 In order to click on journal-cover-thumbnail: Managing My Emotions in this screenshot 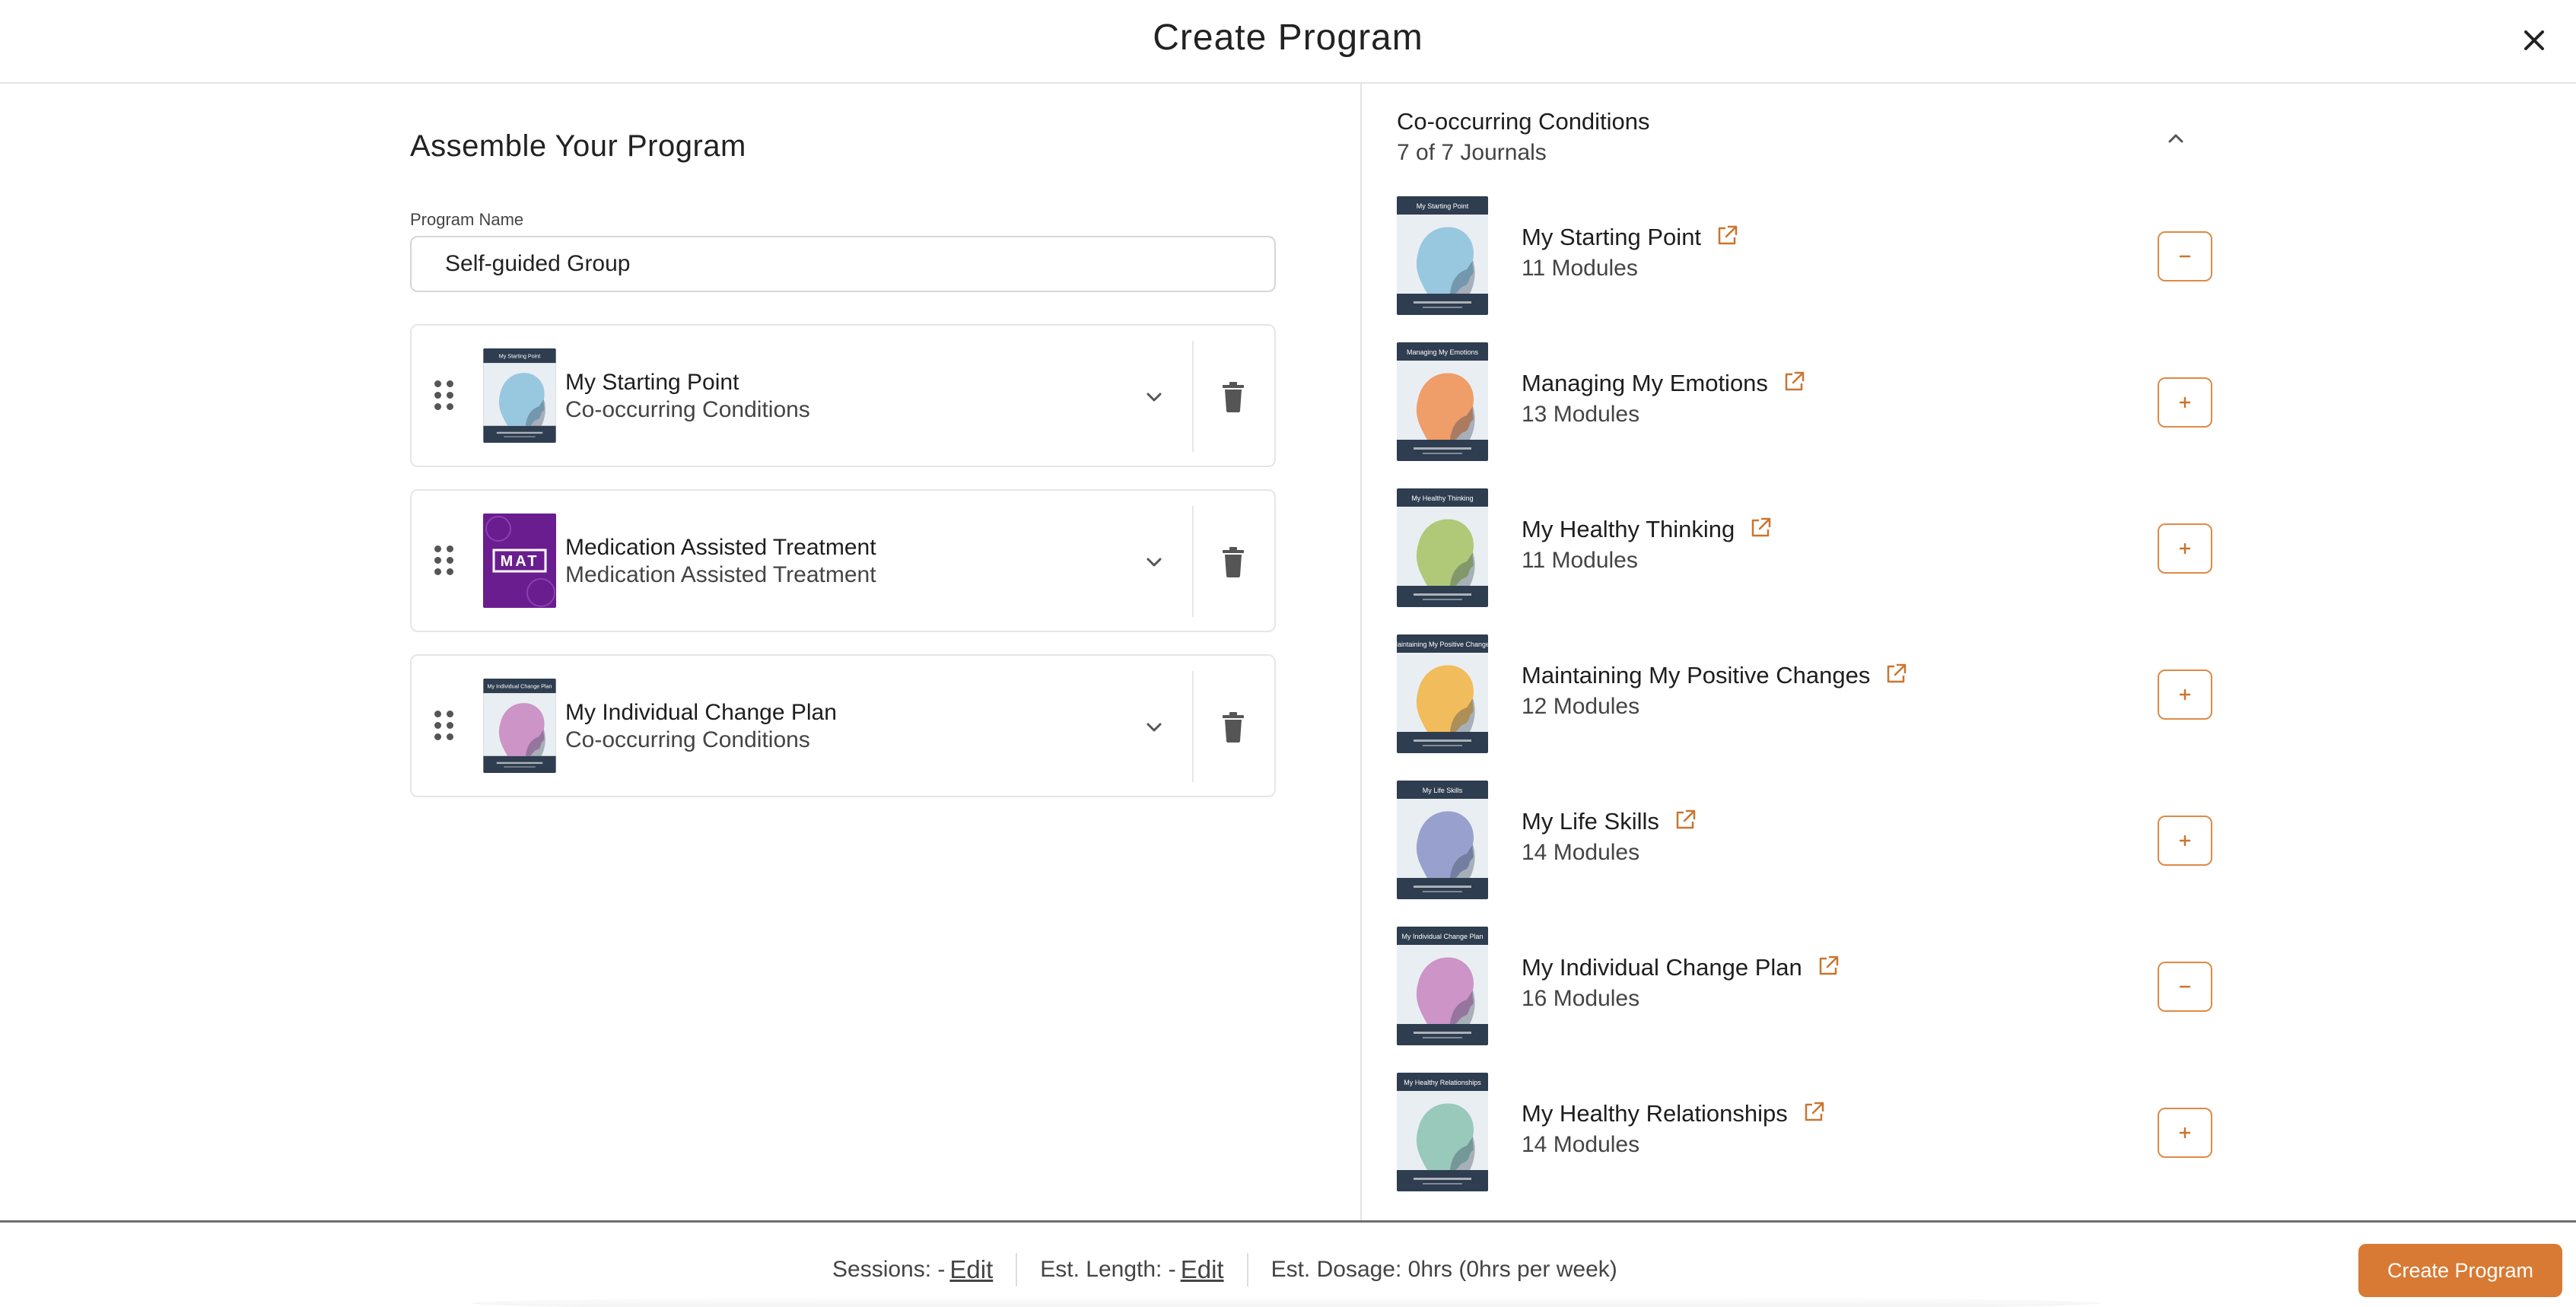, I will do `click(1442, 402)`.